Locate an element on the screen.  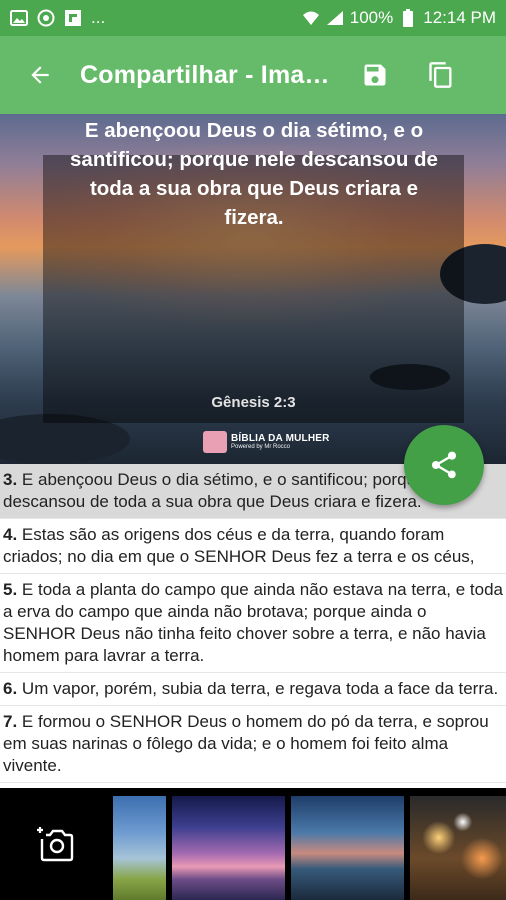
verse-number: 7. is located at coordinates (10, 721).